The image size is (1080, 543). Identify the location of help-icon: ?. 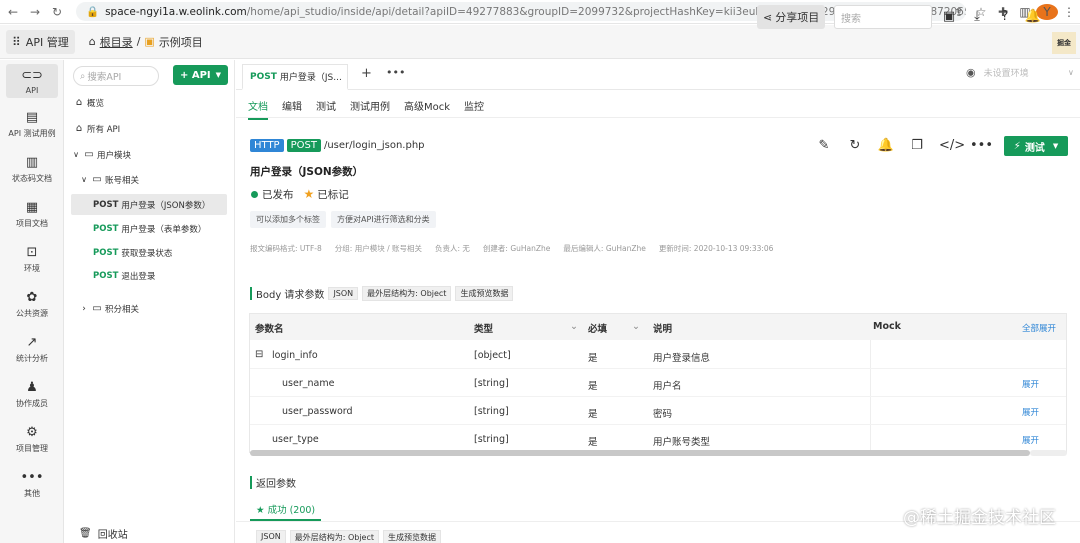
(1005, 17).